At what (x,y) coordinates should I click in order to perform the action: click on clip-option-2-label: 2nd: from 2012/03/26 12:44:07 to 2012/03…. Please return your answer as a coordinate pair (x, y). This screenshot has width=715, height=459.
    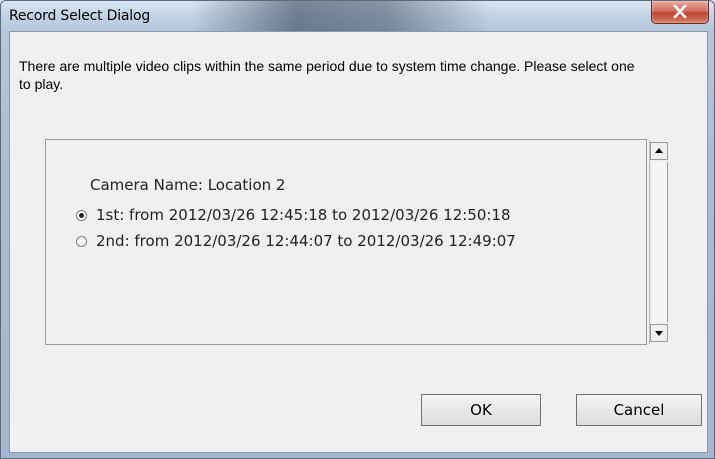
    Looking at the image, I should click on (306, 241).